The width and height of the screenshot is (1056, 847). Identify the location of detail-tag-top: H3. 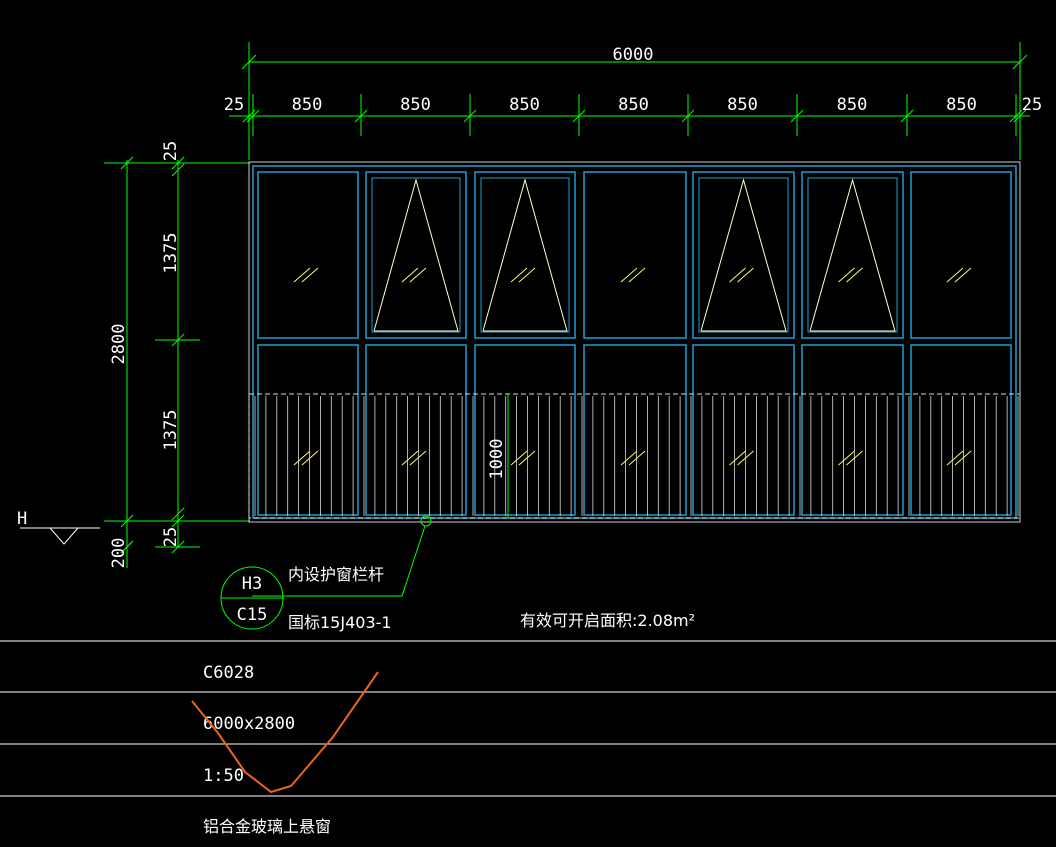
(252, 584).